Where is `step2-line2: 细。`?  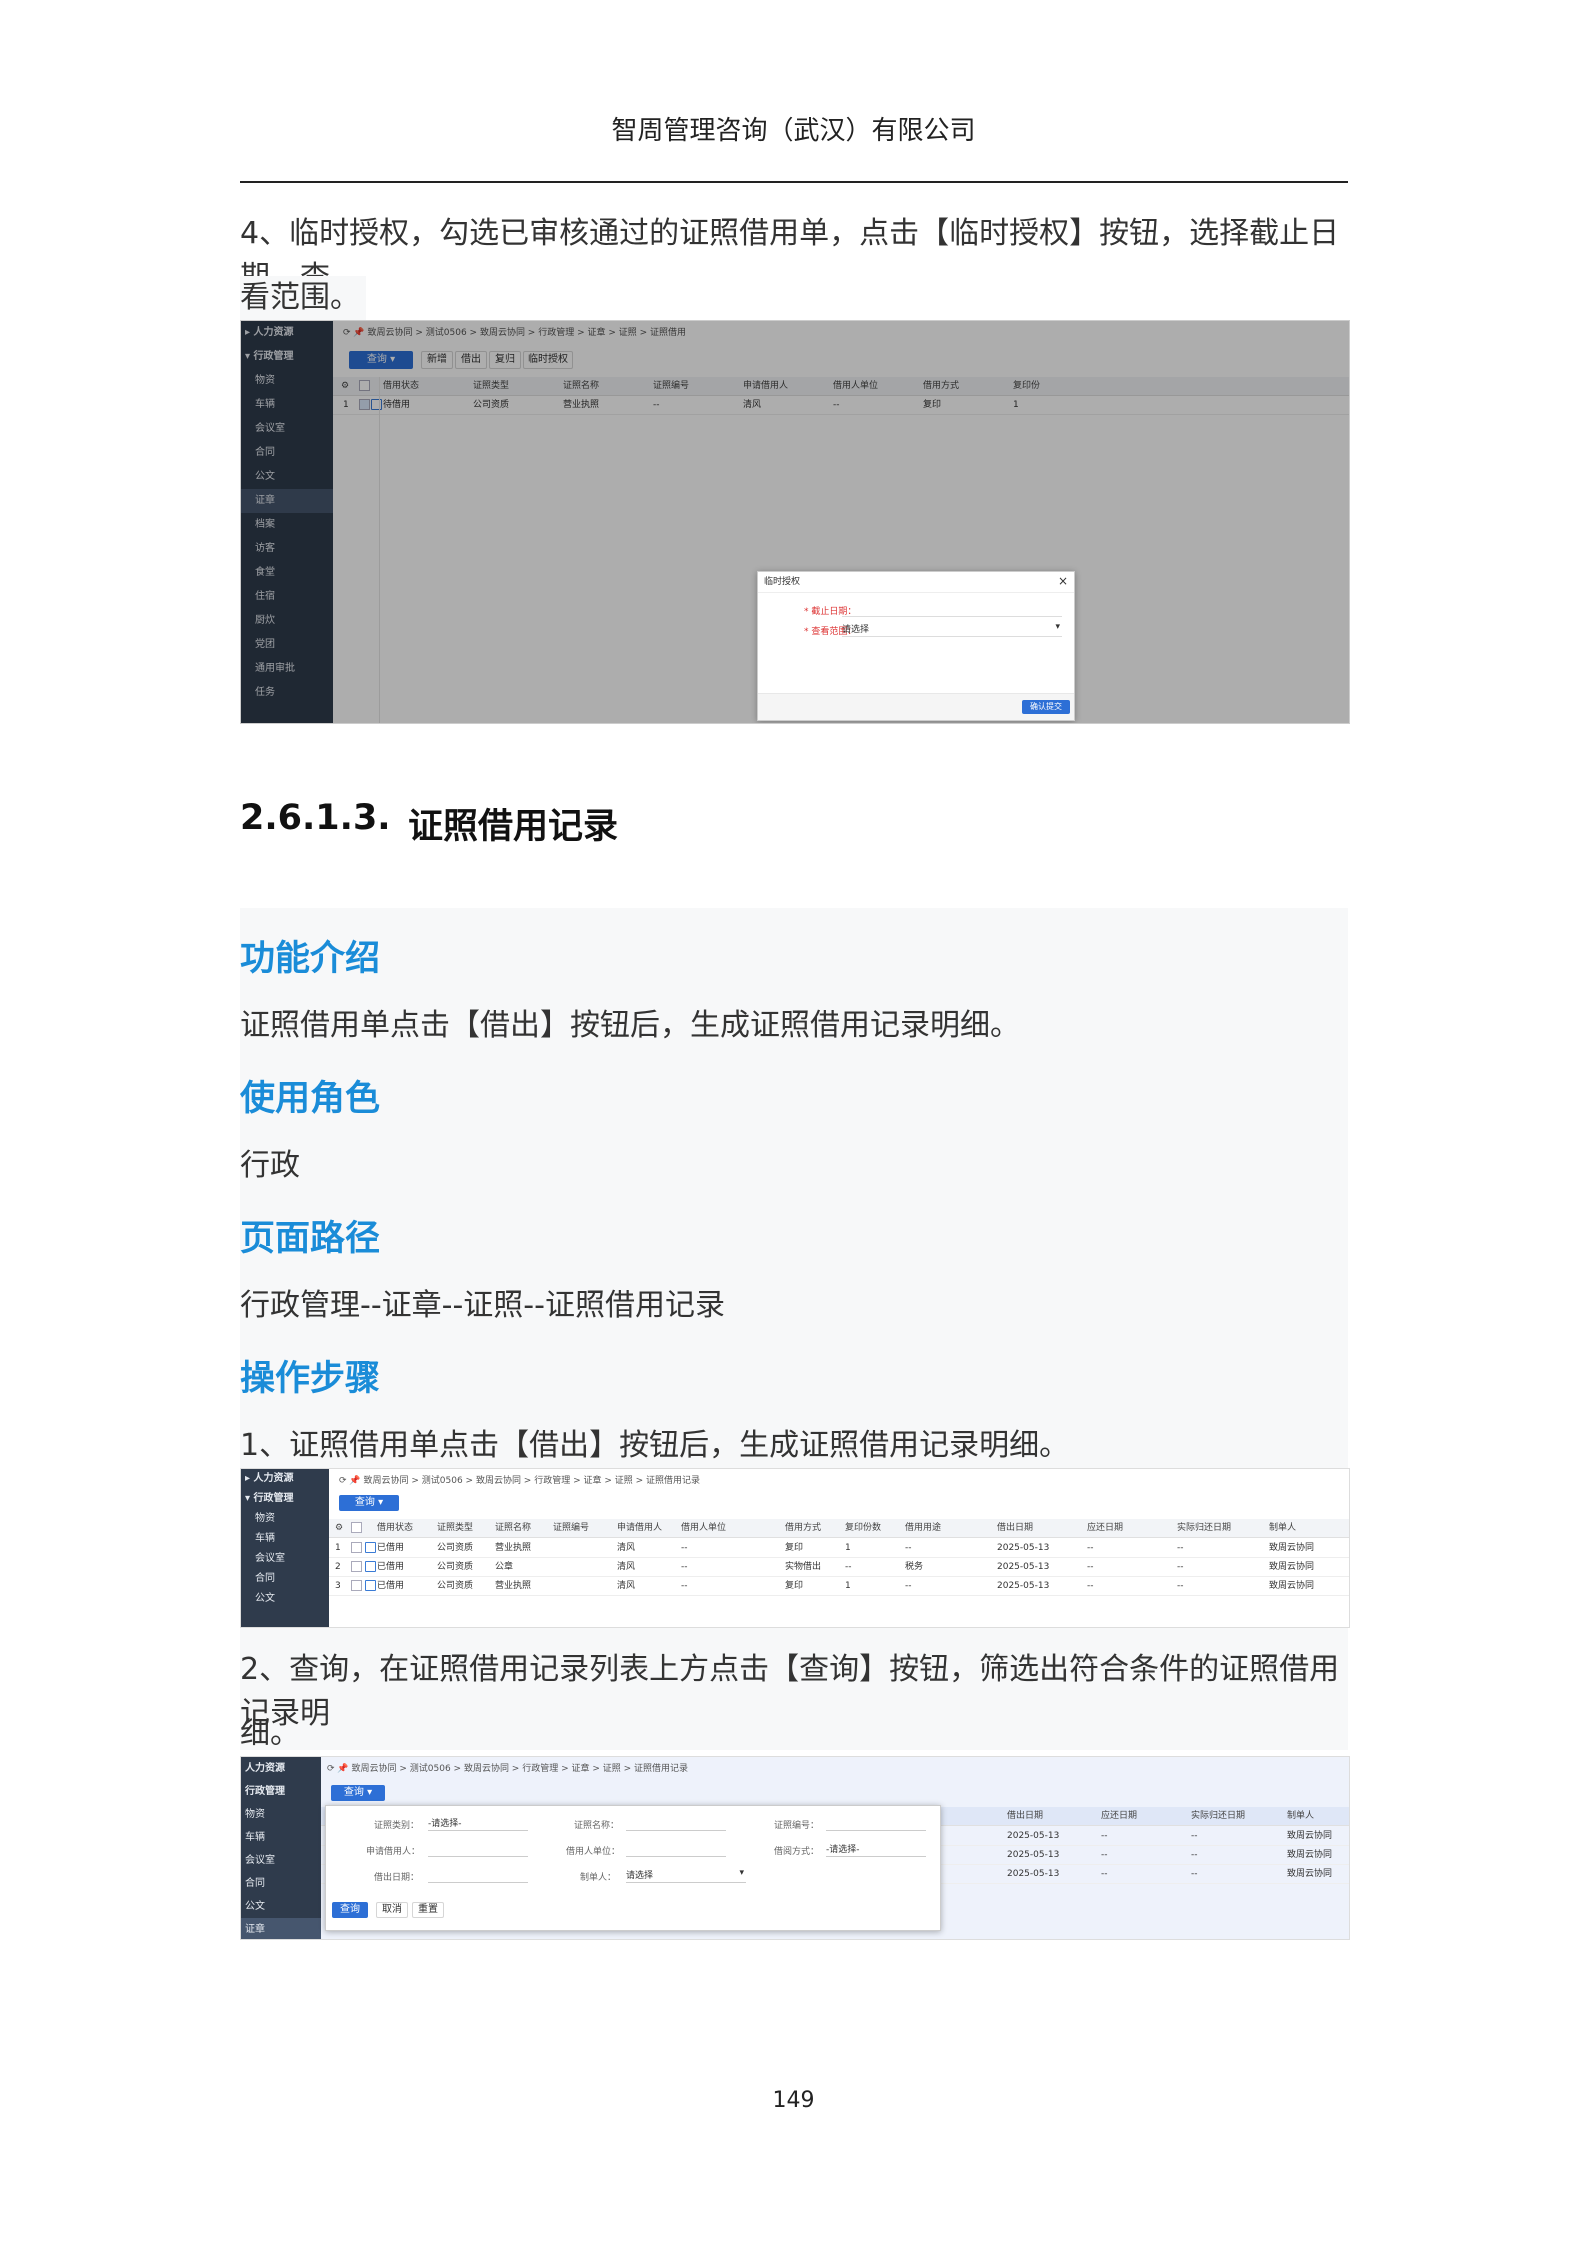 step2-line2: 细。 is located at coordinates (270, 1733).